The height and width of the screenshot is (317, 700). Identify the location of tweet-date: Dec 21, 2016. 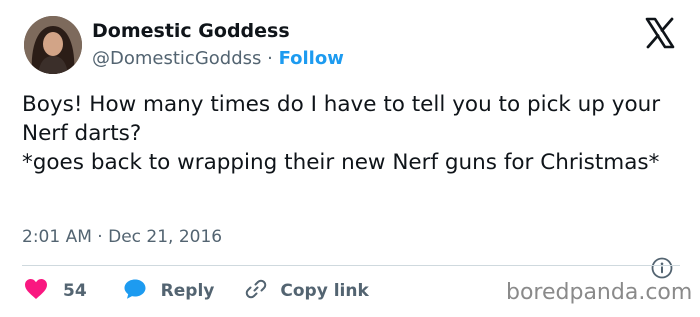
(165, 237).